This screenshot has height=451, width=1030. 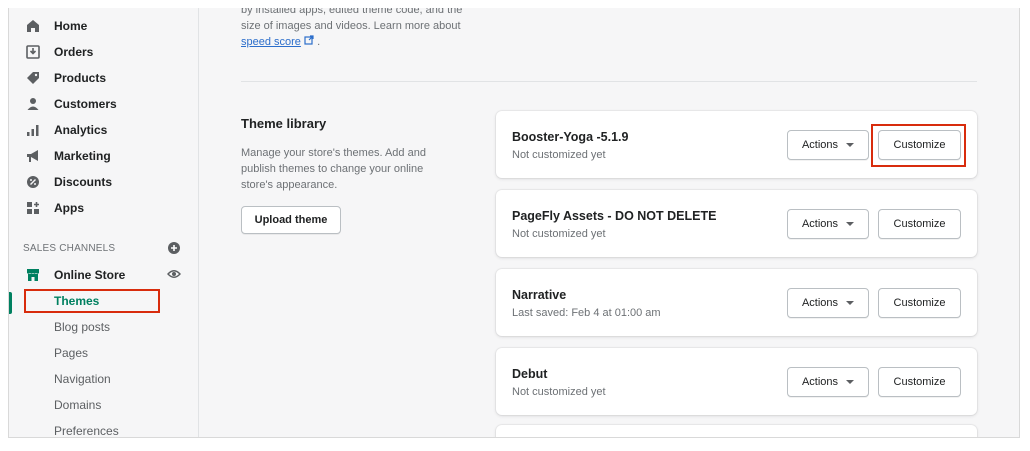 I want to click on theme-name: PageFly Assets - DO NOT DELETE, so click(x=614, y=216).